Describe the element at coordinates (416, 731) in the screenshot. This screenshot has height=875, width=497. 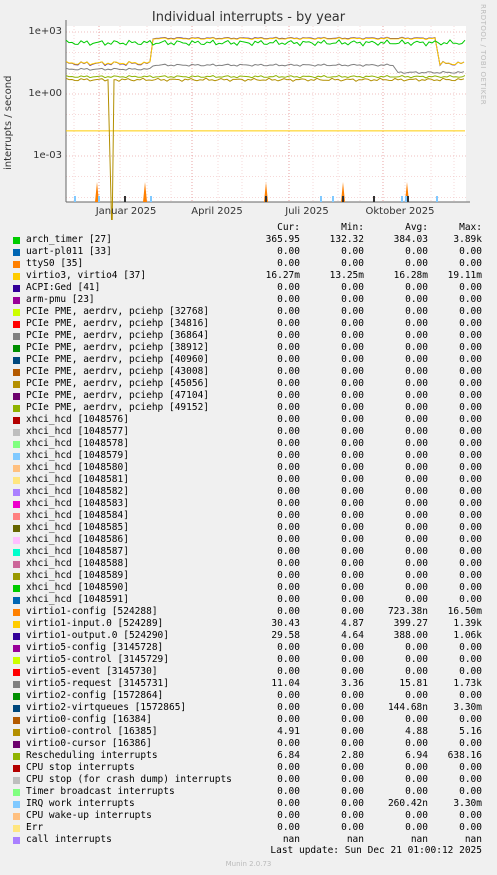
I see `legend-value-avg: 4.88` at that location.